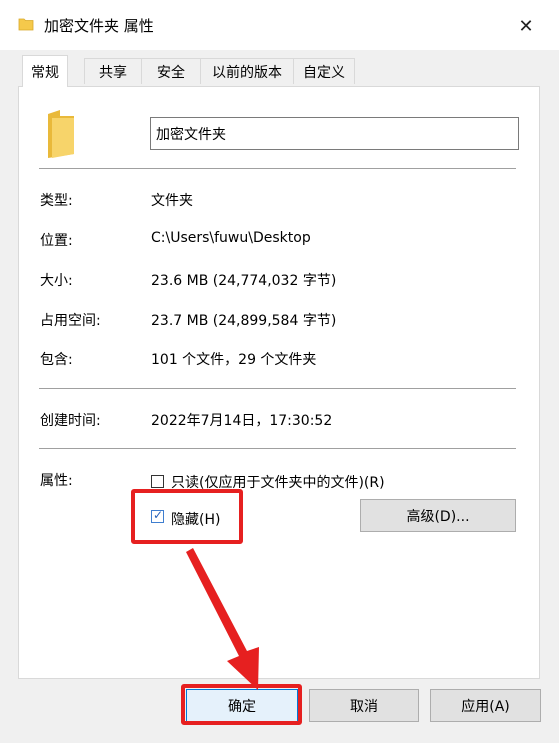 Image resolution: width=559 pixels, height=743 pixels. I want to click on tab-general: 常规, so click(45, 71).